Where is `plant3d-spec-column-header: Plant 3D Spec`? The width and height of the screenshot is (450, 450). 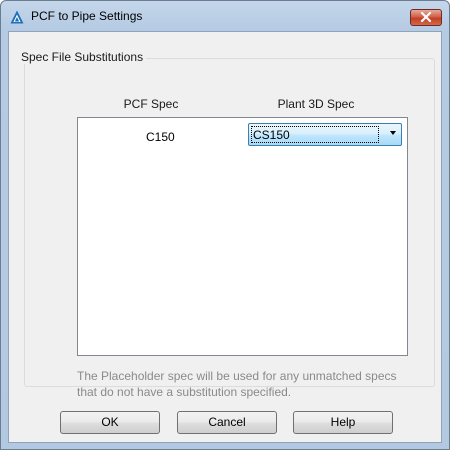 plant3d-spec-column-header: Plant 3D Spec is located at coordinates (316, 104).